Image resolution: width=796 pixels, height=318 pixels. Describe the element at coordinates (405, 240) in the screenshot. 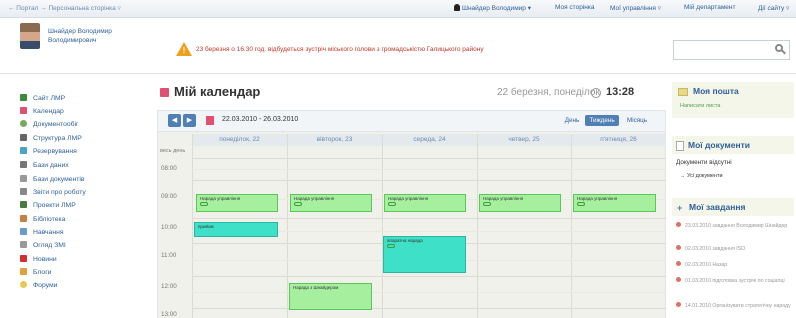

I see `event-title: апаратна нарада` at that location.